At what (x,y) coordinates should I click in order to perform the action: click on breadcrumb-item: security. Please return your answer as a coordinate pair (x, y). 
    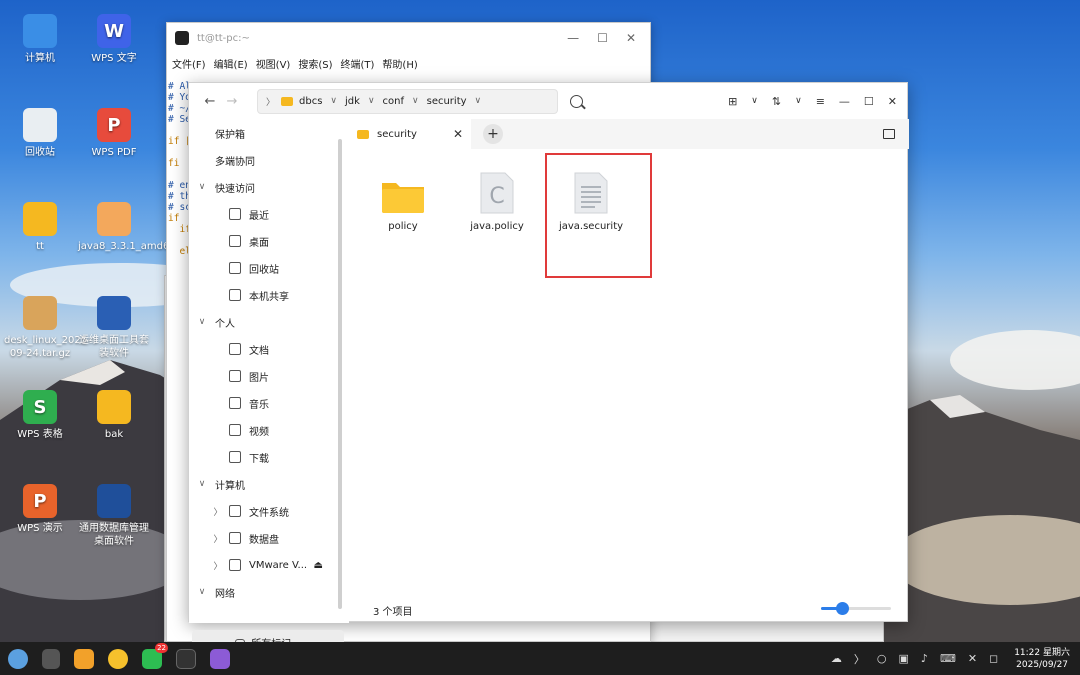
    Looking at the image, I should click on (447, 101).